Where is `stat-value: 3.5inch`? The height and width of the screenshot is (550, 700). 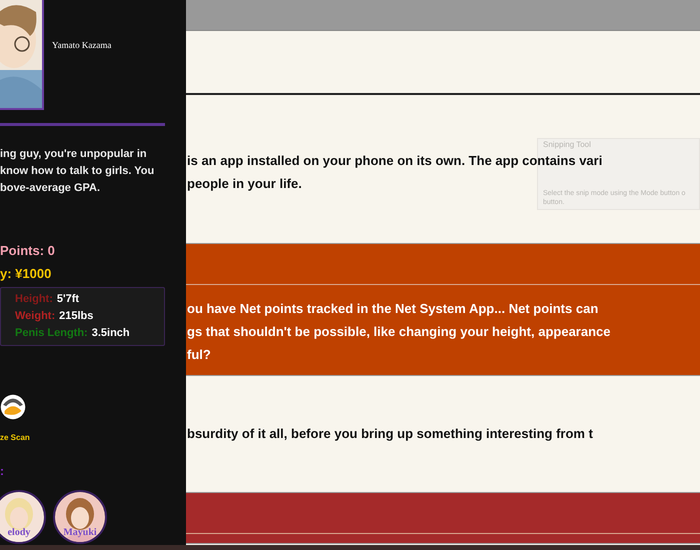
stat-value: 3.5inch is located at coordinates (111, 333).